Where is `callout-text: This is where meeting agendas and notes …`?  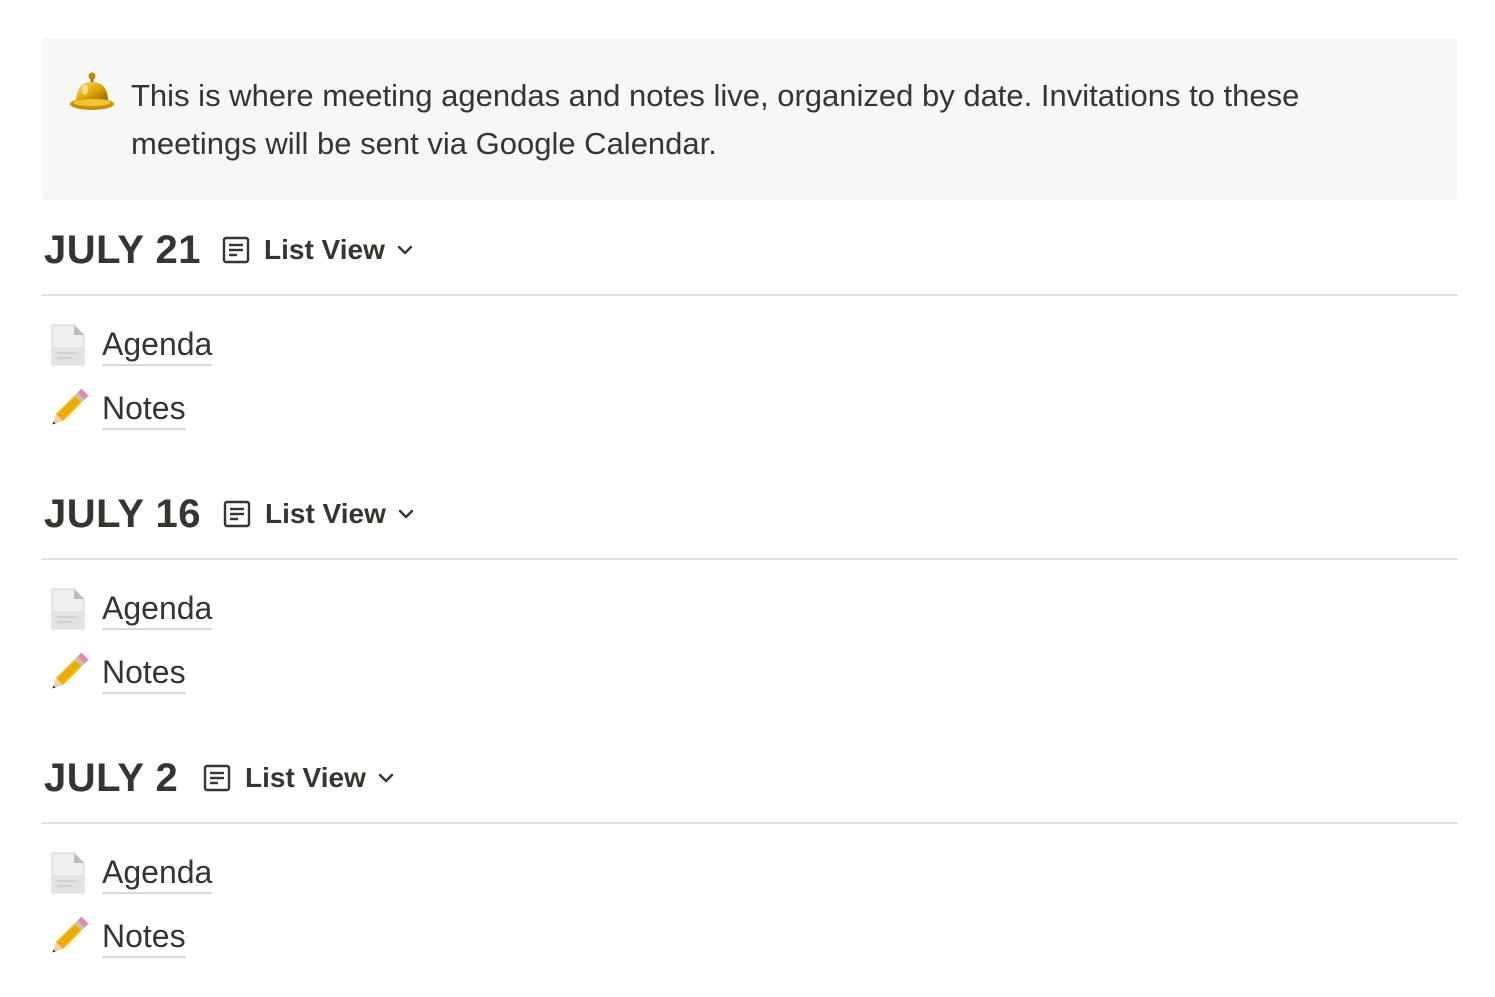 callout-text: This is where meeting agendas and notes … is located at coordinates (715, 119).